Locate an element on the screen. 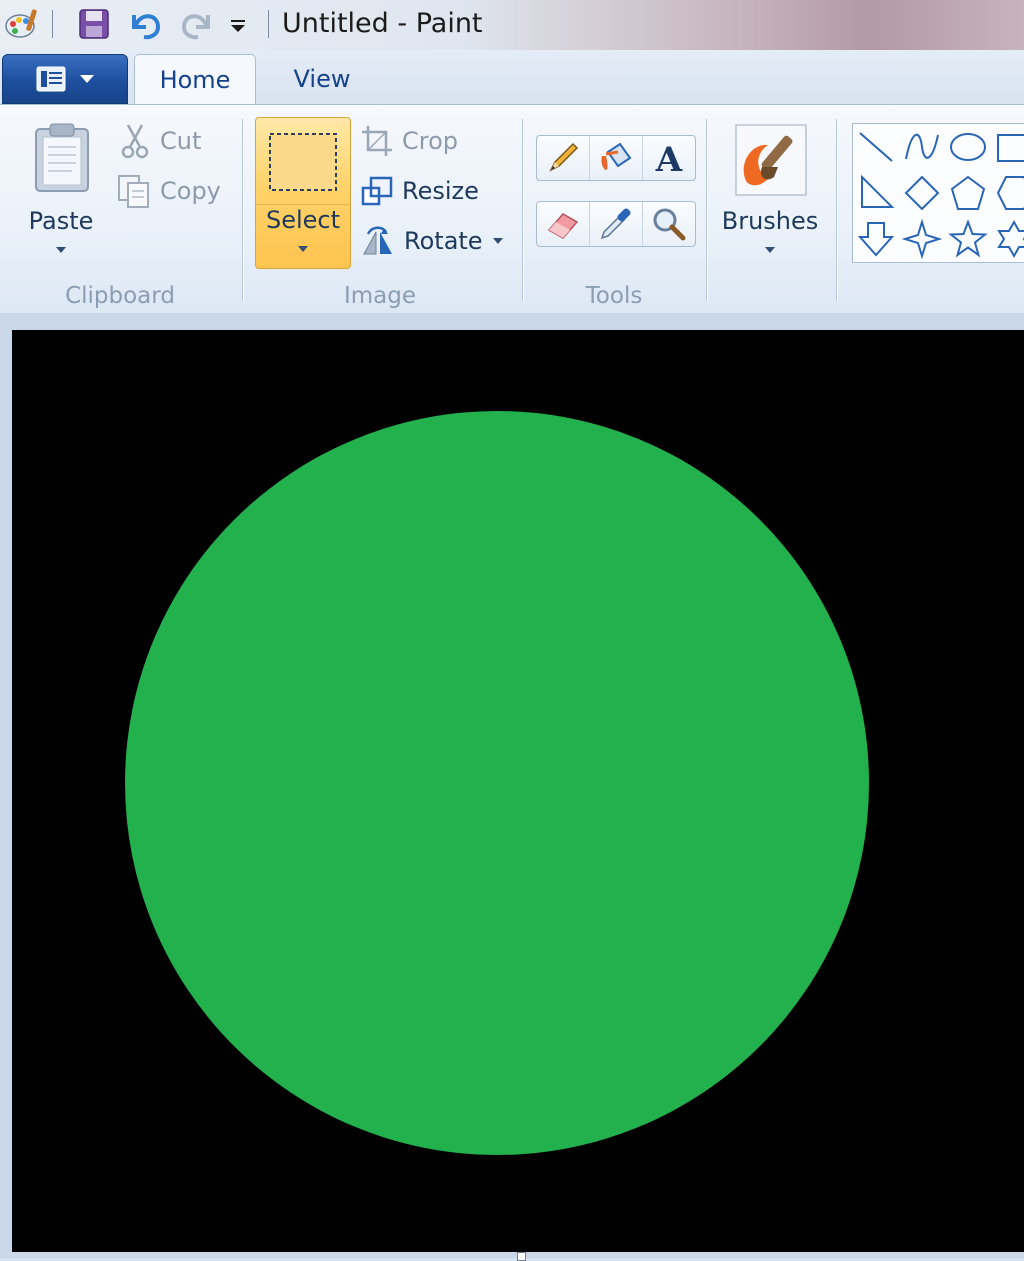 The height and width of the screenshot is (1261, 1024). canvas-resize-handle is located at coordinates (521, 1256).